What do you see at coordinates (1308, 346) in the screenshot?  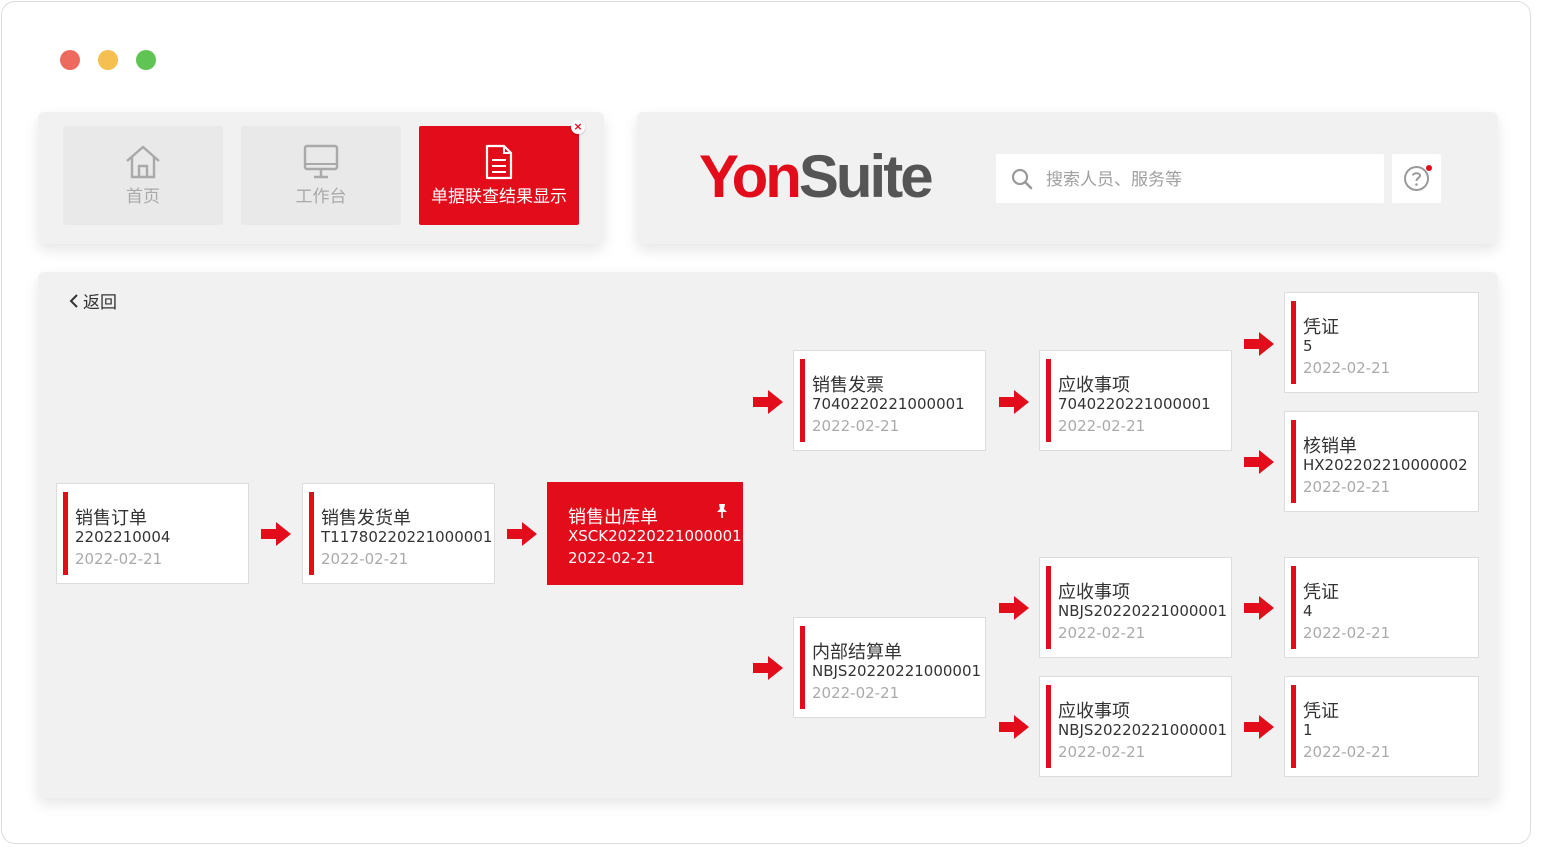 I see `card-code: 5` at bounding box center [1308, 346].